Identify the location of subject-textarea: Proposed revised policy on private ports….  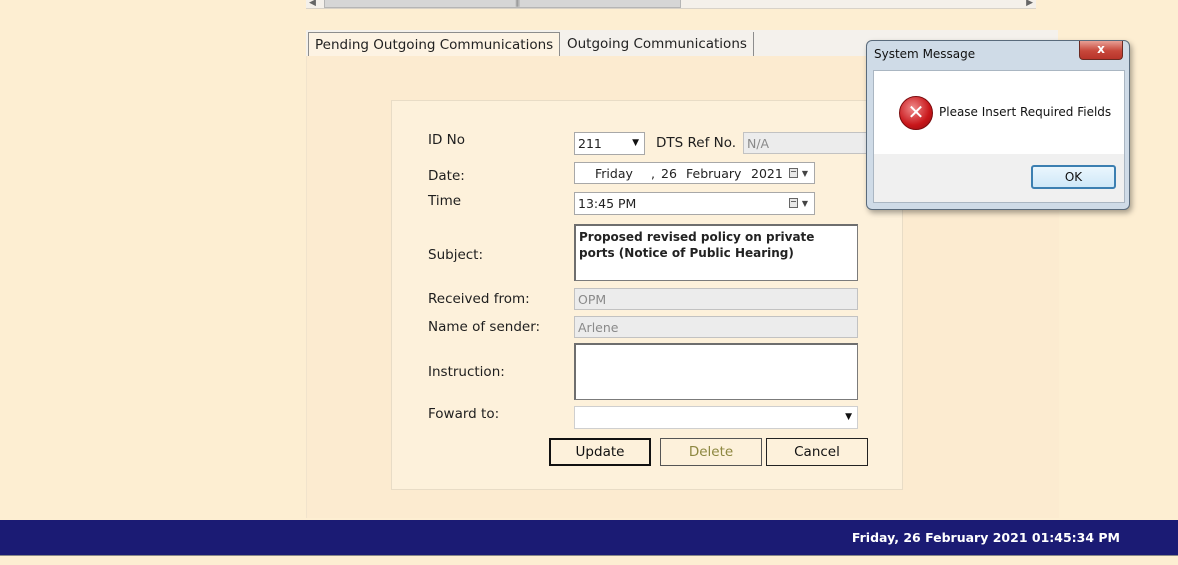
(716, 252).